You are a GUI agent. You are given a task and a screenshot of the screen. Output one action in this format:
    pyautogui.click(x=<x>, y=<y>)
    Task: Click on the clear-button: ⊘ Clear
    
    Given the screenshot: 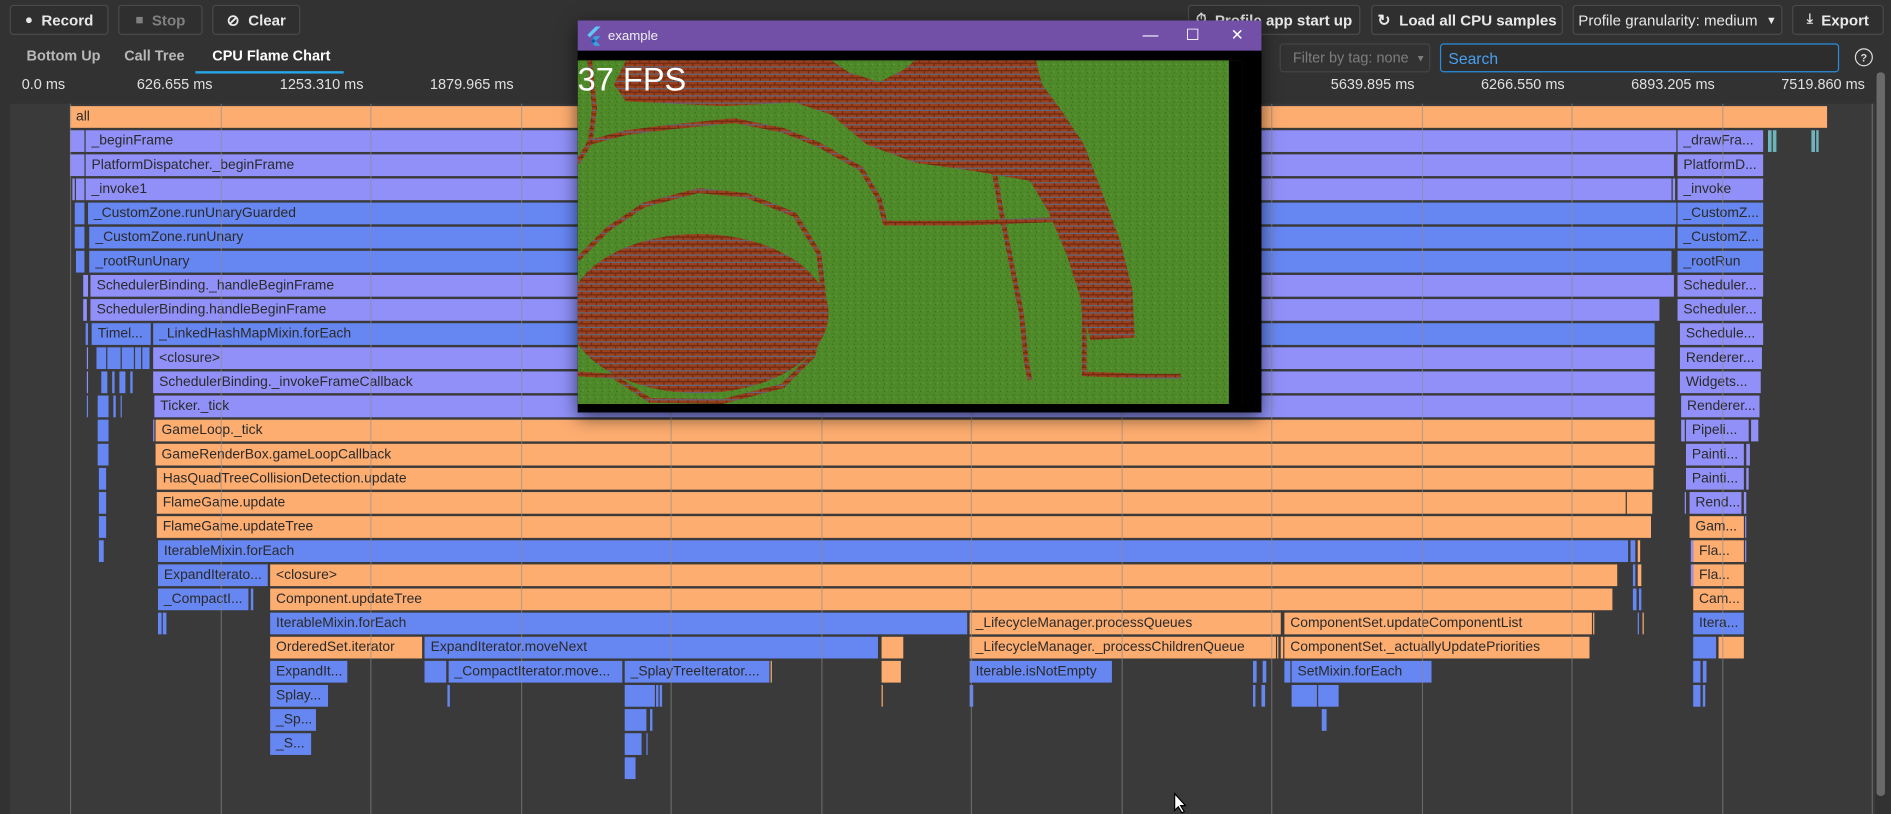 What is the action you would take?
    pyautogui.click(x=256, y=19)
    